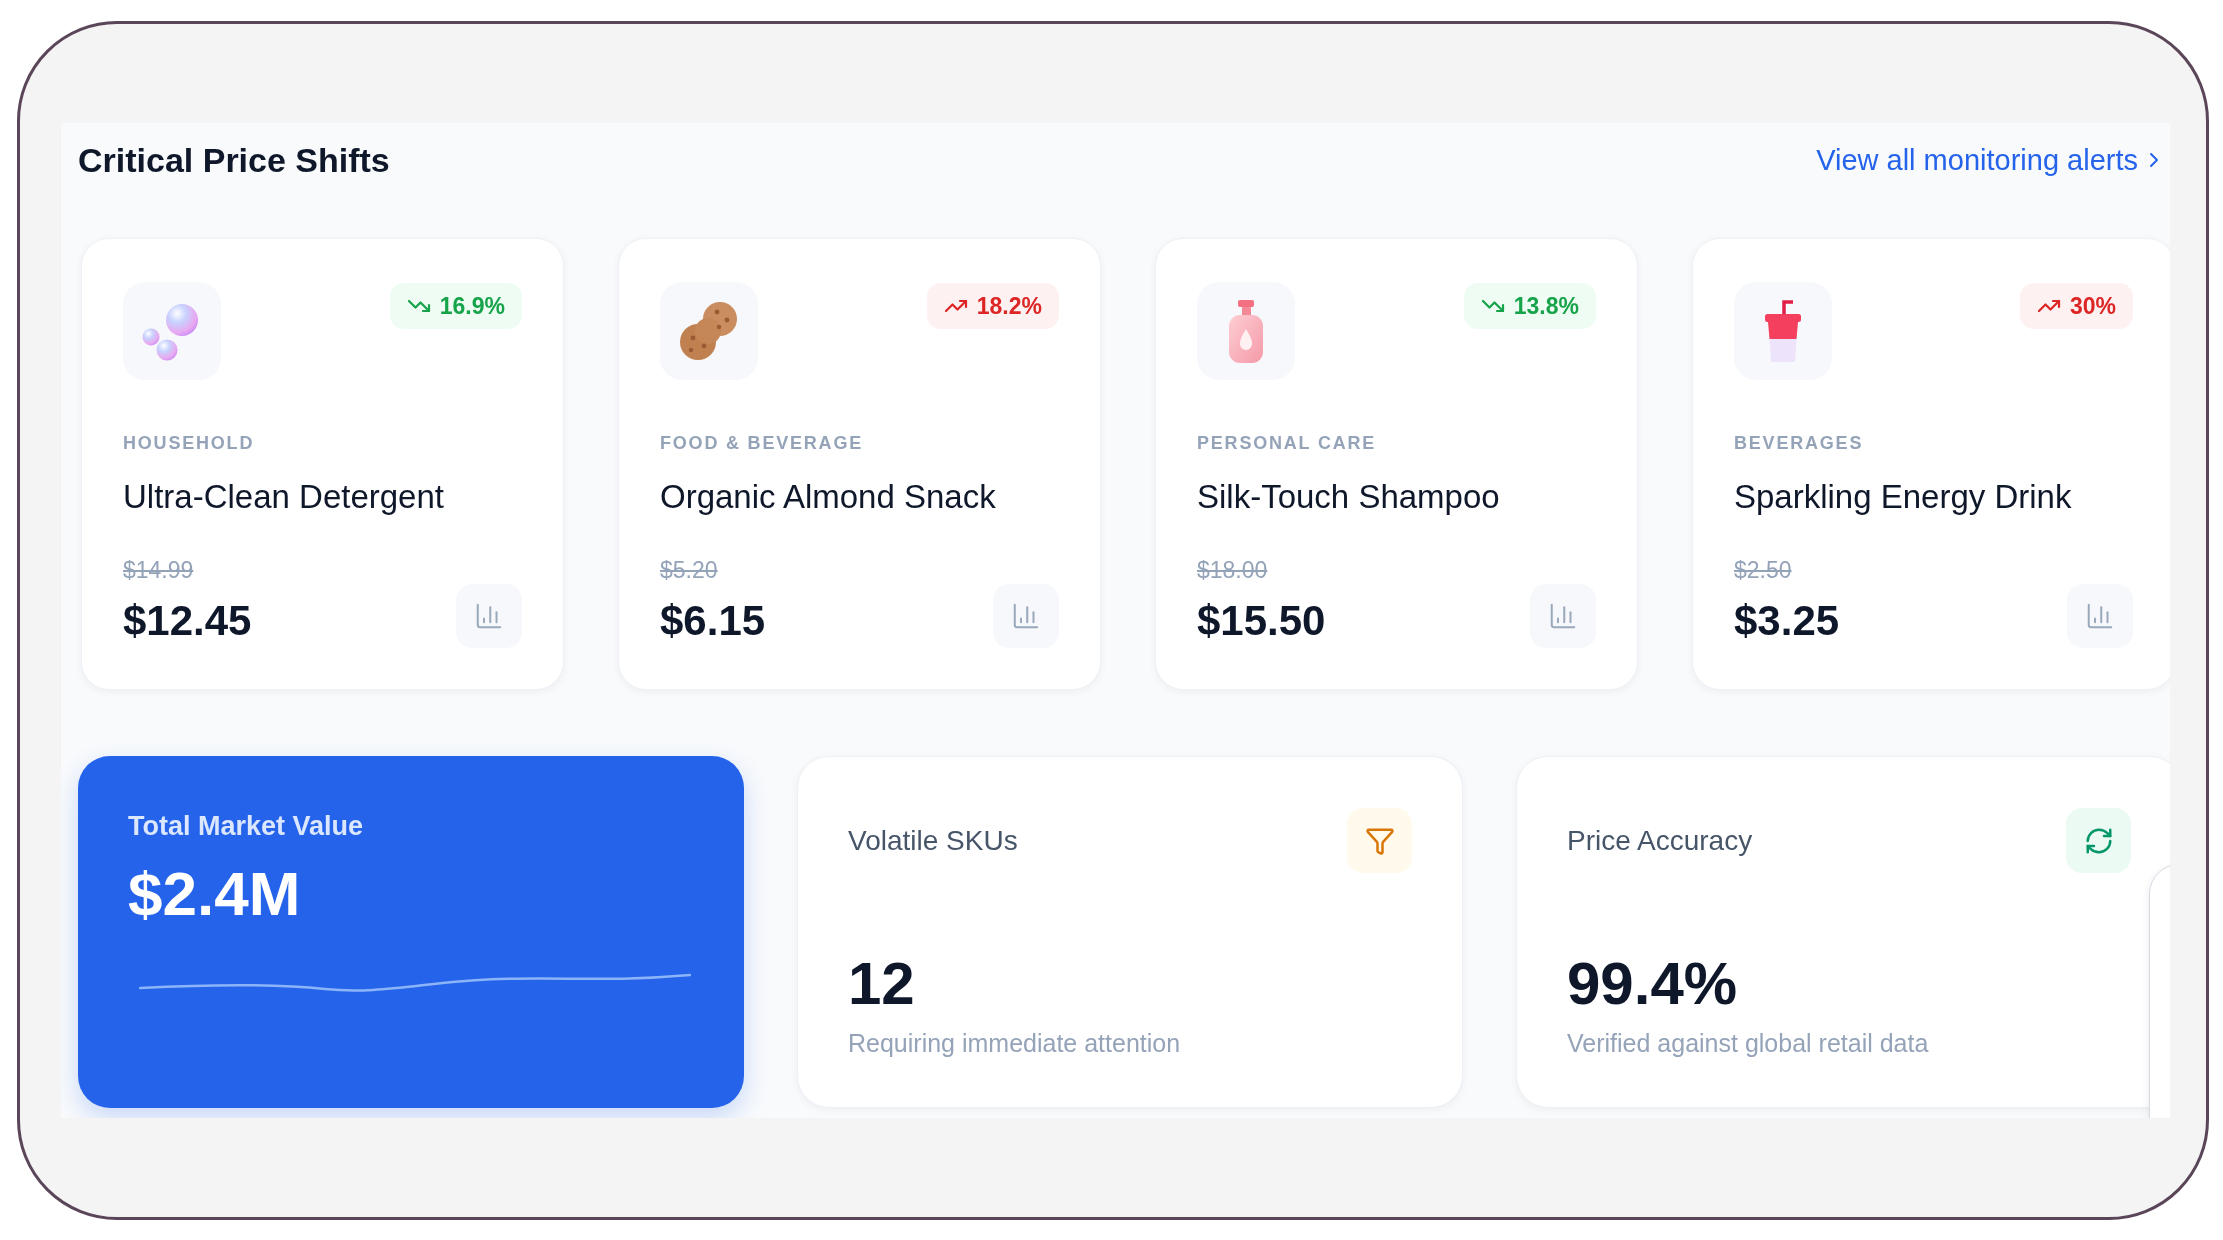 The width and height of the screenshot is (2223, 1240). I want to click on peanut-icon, so click(709, 331).